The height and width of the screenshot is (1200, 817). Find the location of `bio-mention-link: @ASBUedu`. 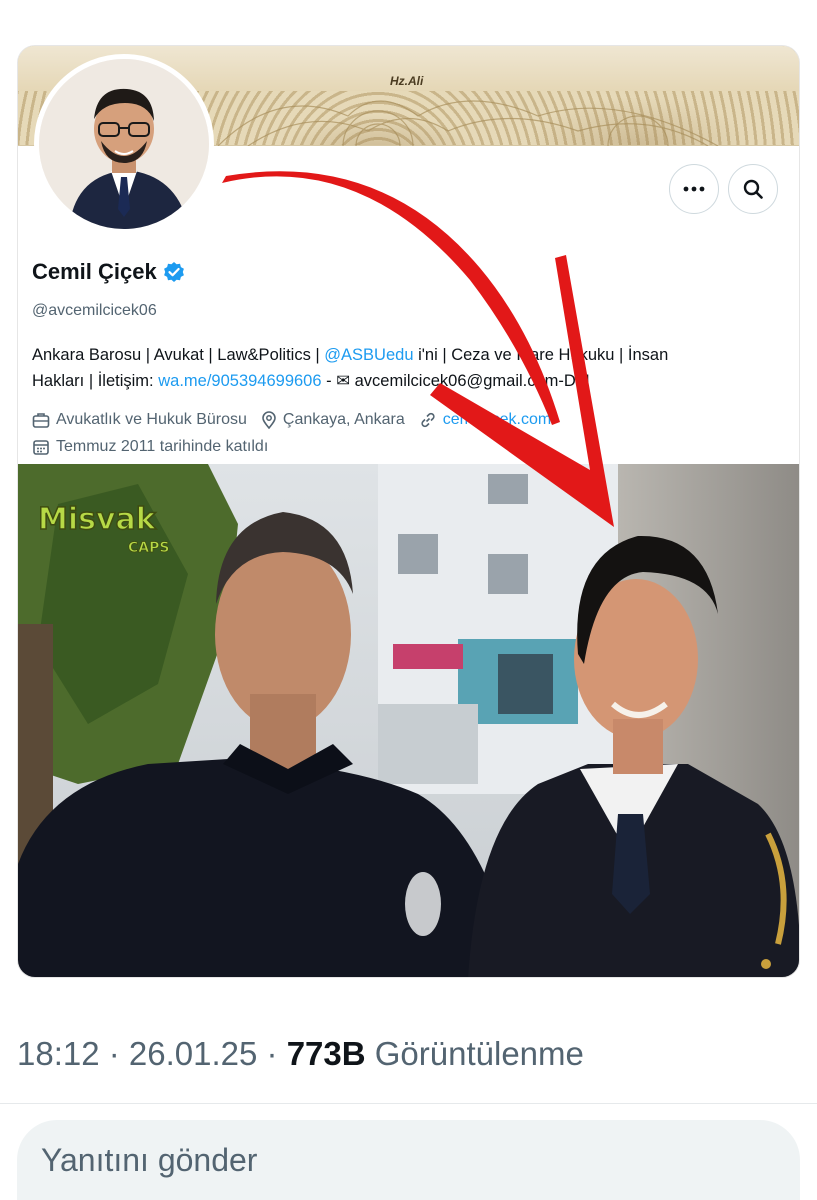

bio-mention-link: @ASBUedu is located at coordinates (368, 355).